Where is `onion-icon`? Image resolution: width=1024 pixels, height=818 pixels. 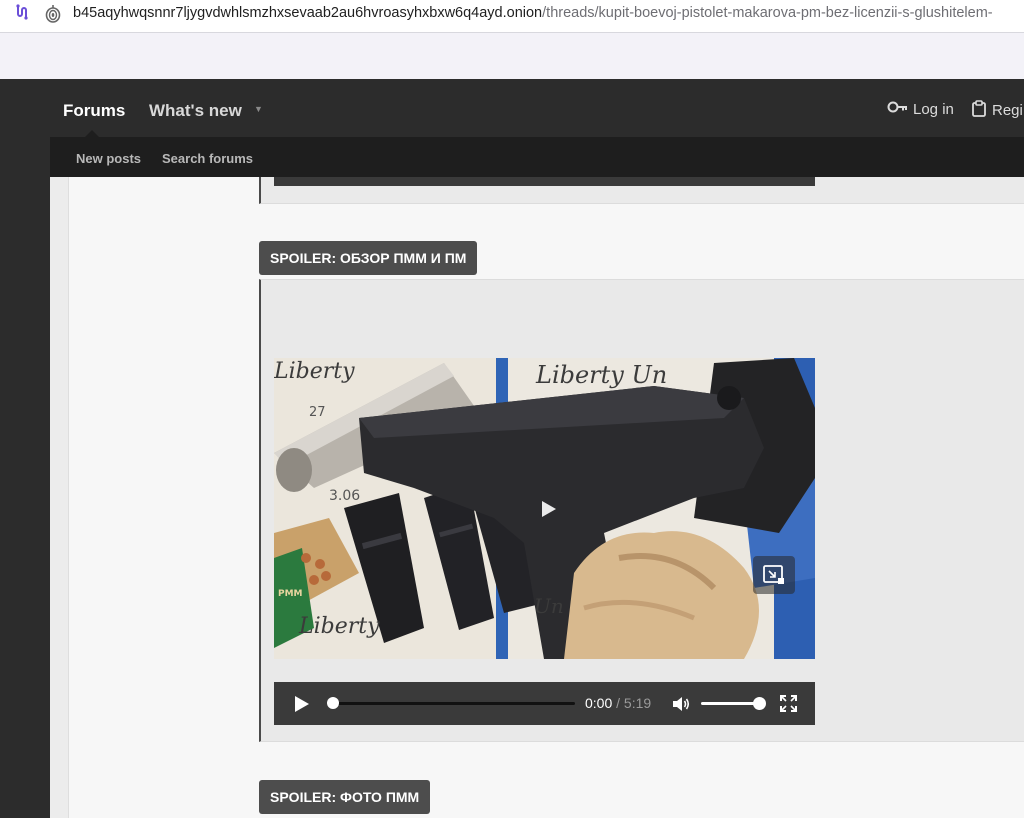 onion-icon is located at coordinates (53, 13).